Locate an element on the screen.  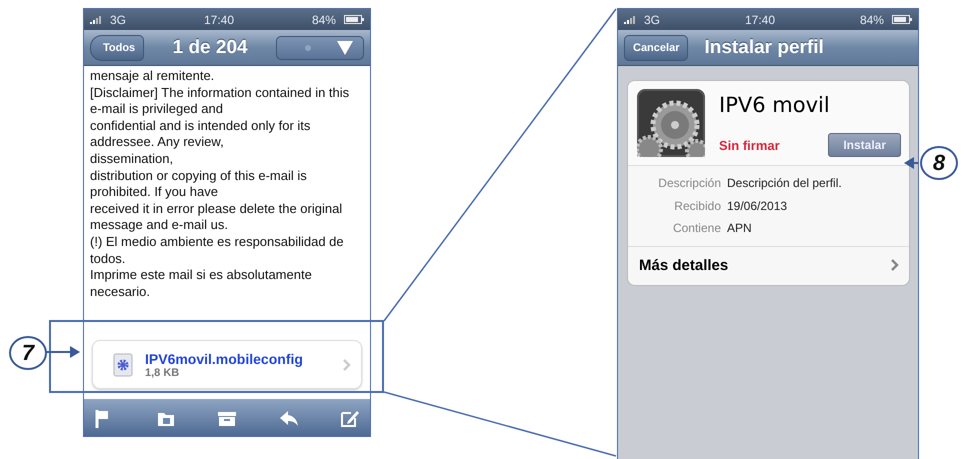
detail-label: Descripción is located at coordinates (689, 183).